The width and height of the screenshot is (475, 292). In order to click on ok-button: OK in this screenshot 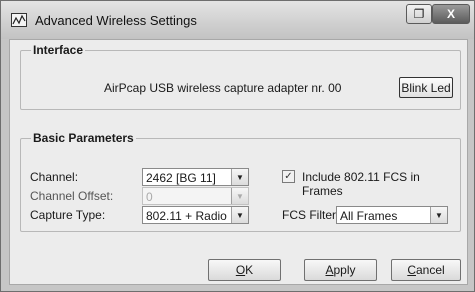, I will do `click(244, 270)`.